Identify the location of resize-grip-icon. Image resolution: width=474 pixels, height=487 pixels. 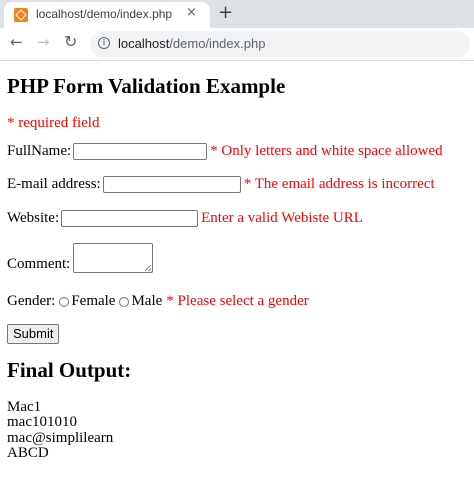
(148, 268).